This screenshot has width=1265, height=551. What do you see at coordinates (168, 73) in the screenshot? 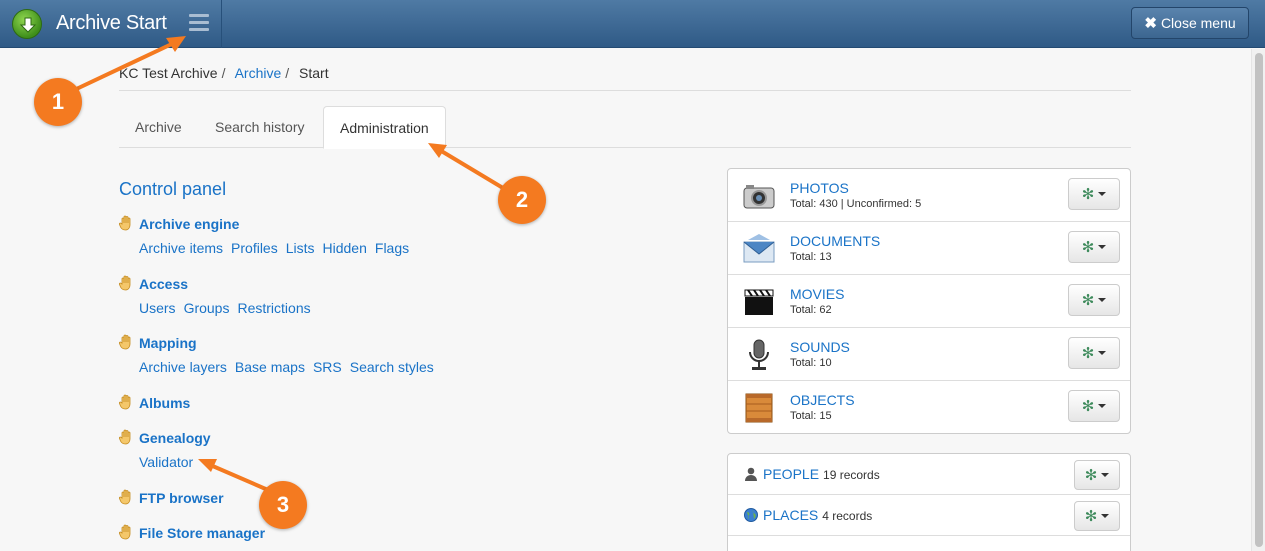
I see `breadcrumb-root: KC Test Archive` at bounding box center [168, 73].